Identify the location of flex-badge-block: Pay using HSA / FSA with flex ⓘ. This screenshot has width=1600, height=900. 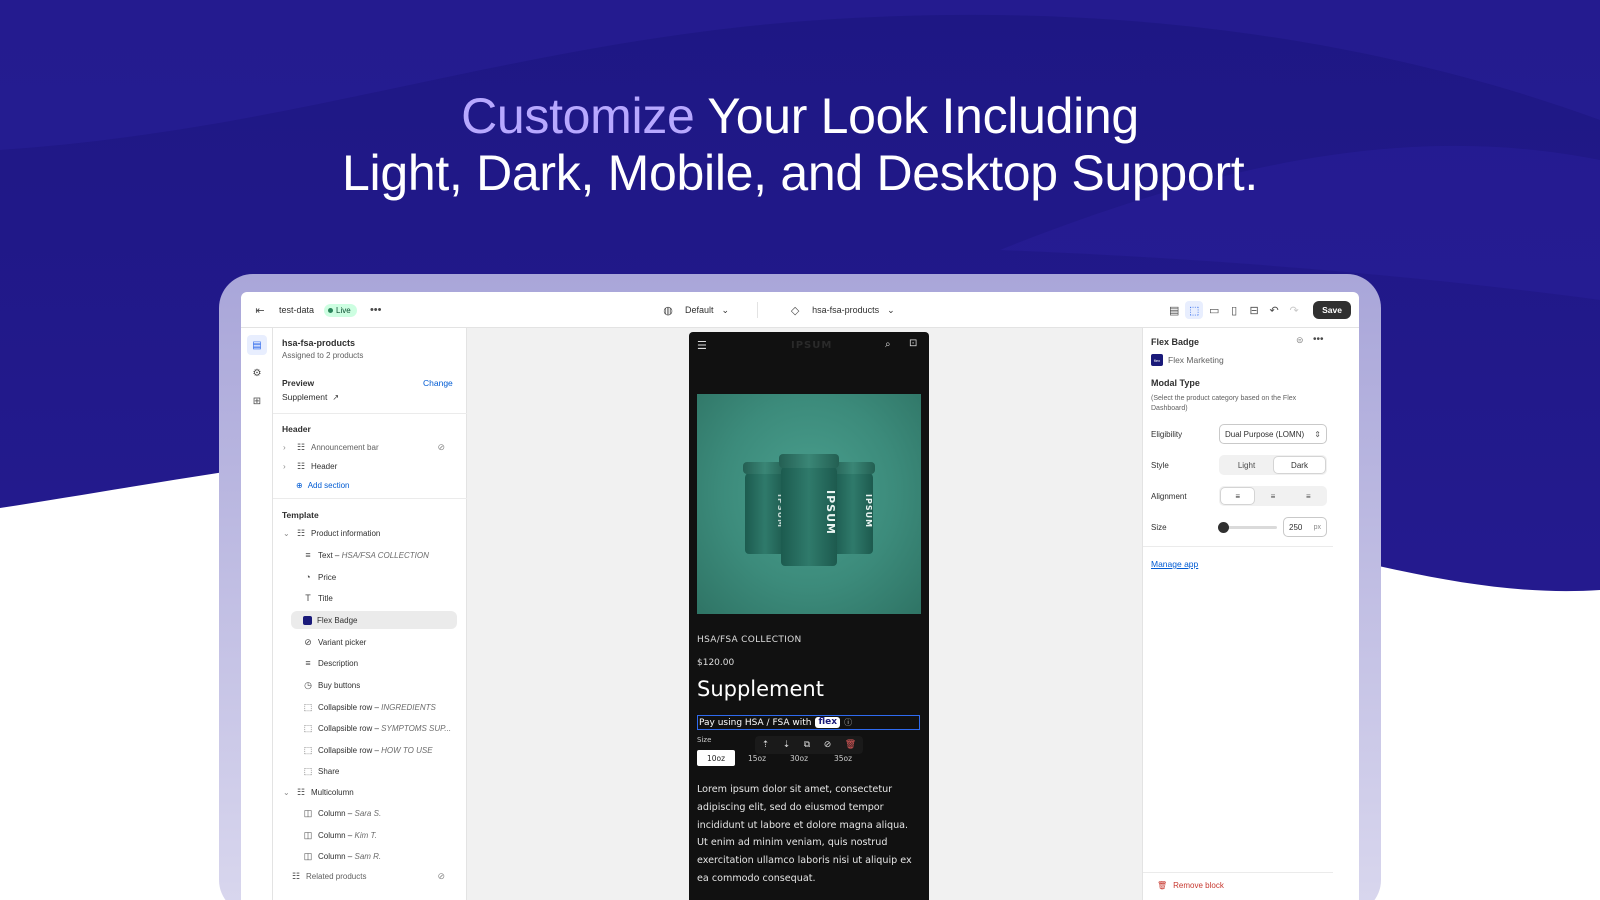
(808, 722).